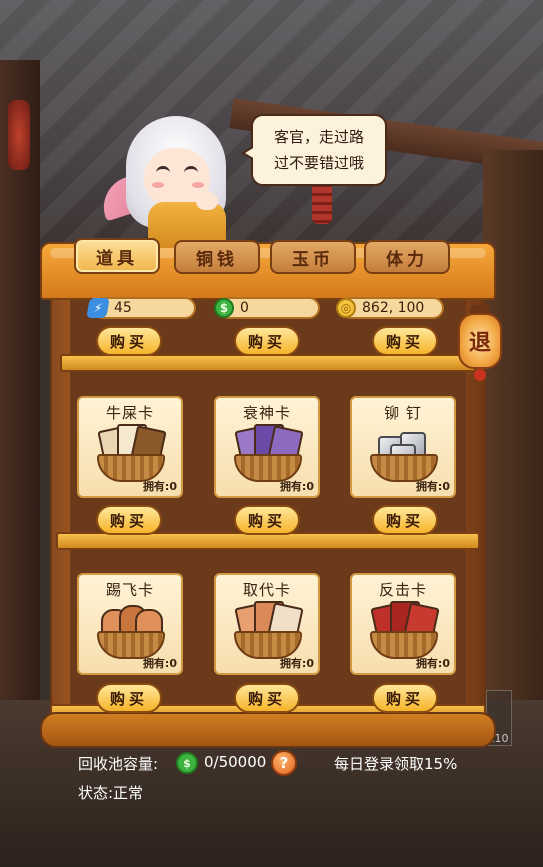 This screenshot has height=867, width=543. Describe the element at coordinates (284, 763) in the screenshot. I see `help-button: ?` at that location.